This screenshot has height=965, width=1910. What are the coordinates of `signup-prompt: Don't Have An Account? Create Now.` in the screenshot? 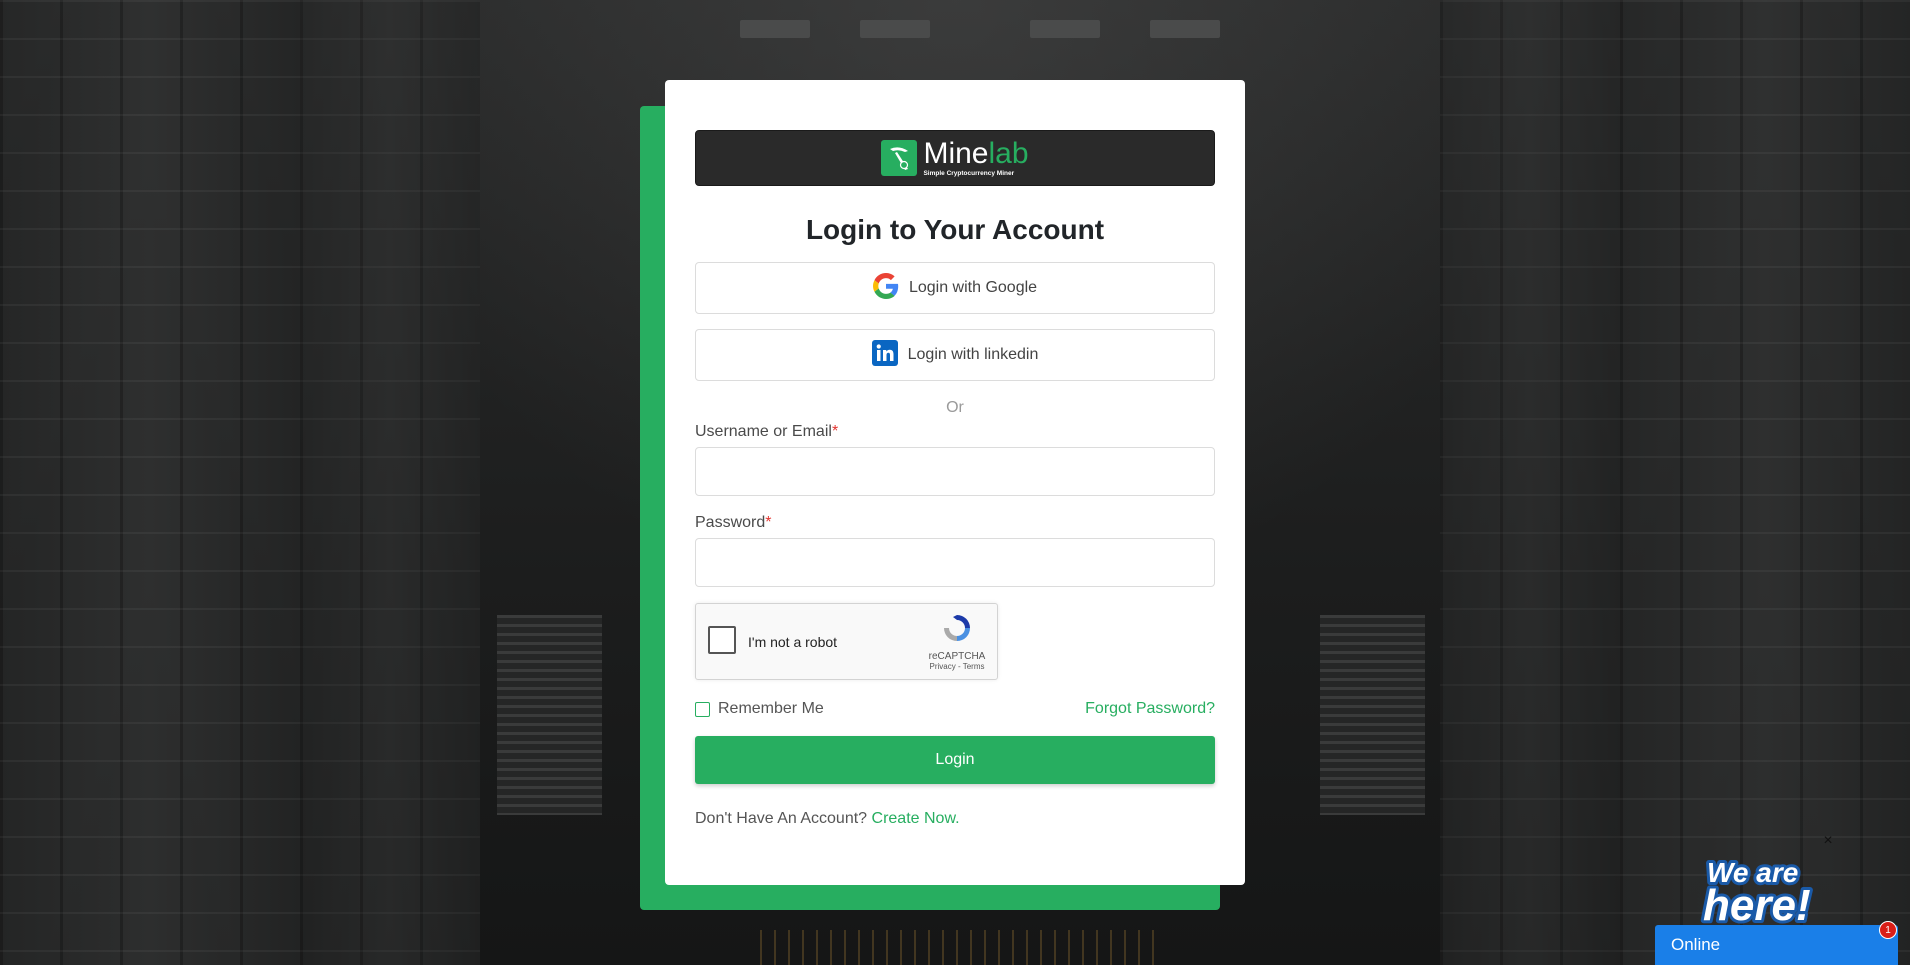 It's located at (955, 819).